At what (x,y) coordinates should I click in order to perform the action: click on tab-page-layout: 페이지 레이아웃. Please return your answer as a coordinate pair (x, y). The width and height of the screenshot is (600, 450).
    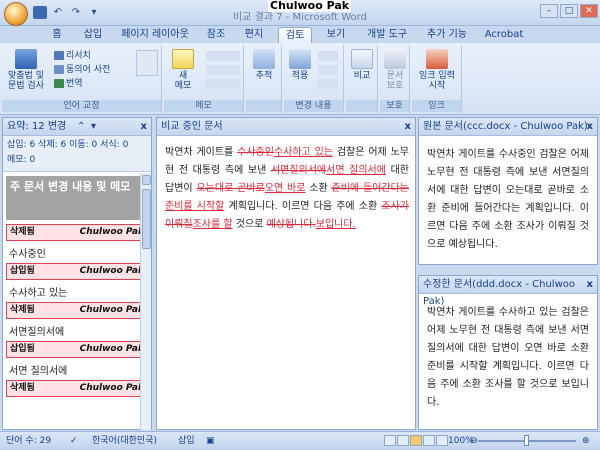
    Looking at the image, I should click on (155, 35).